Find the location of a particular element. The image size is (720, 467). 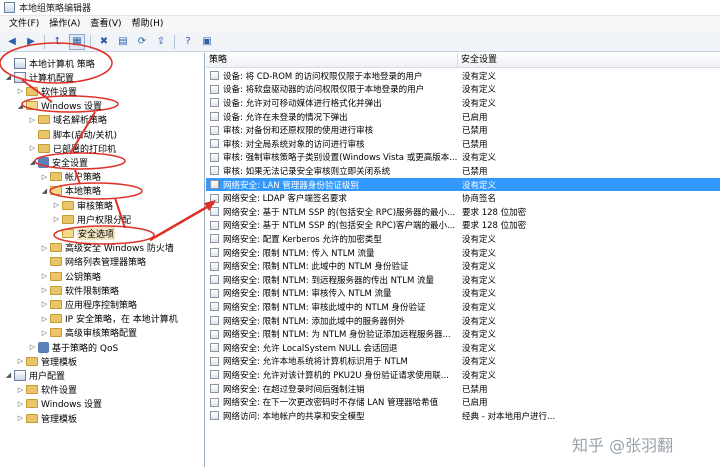

tree-node: 本地计算机 策略 is located at coordinates (47, 63).